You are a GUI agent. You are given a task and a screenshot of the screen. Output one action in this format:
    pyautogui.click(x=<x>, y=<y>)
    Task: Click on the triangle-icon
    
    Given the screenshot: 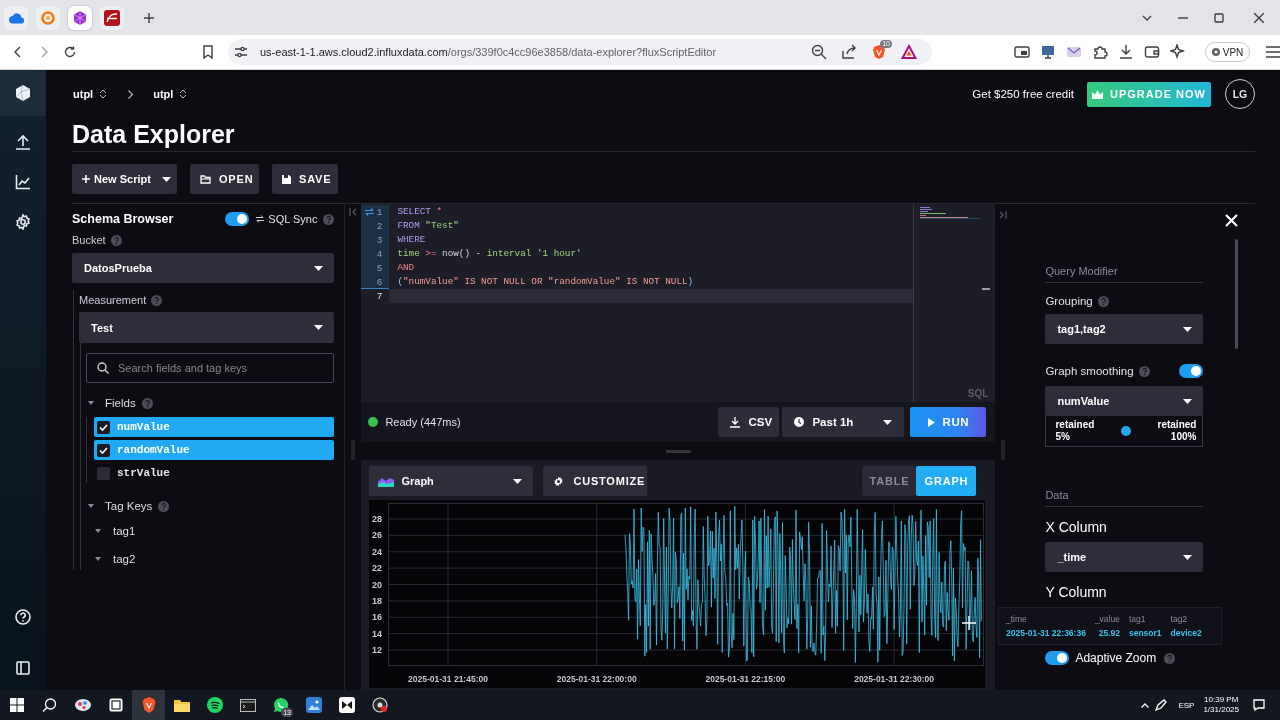 What is the action you would take?
    pyautogui.click(x=909, y=52)
    